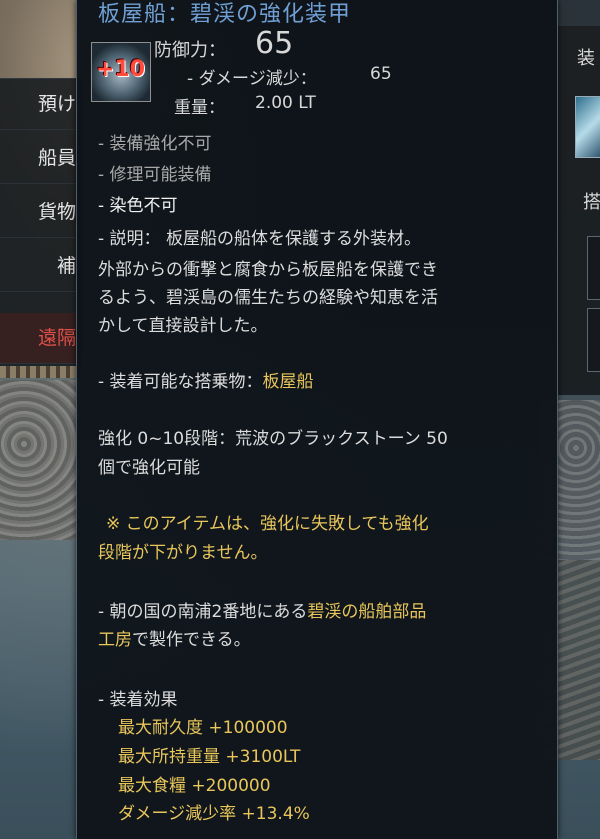  What do you see at coordinates (381, 74) in the screenshot?
I see `damage-reduction-value: 65` at bounding box center [381, 74].